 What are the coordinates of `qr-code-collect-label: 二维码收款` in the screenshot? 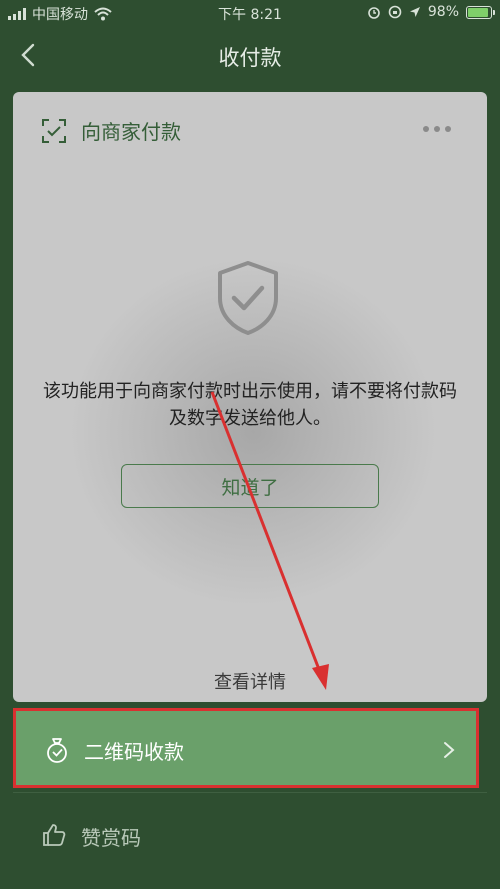 It's located at (134, 752).